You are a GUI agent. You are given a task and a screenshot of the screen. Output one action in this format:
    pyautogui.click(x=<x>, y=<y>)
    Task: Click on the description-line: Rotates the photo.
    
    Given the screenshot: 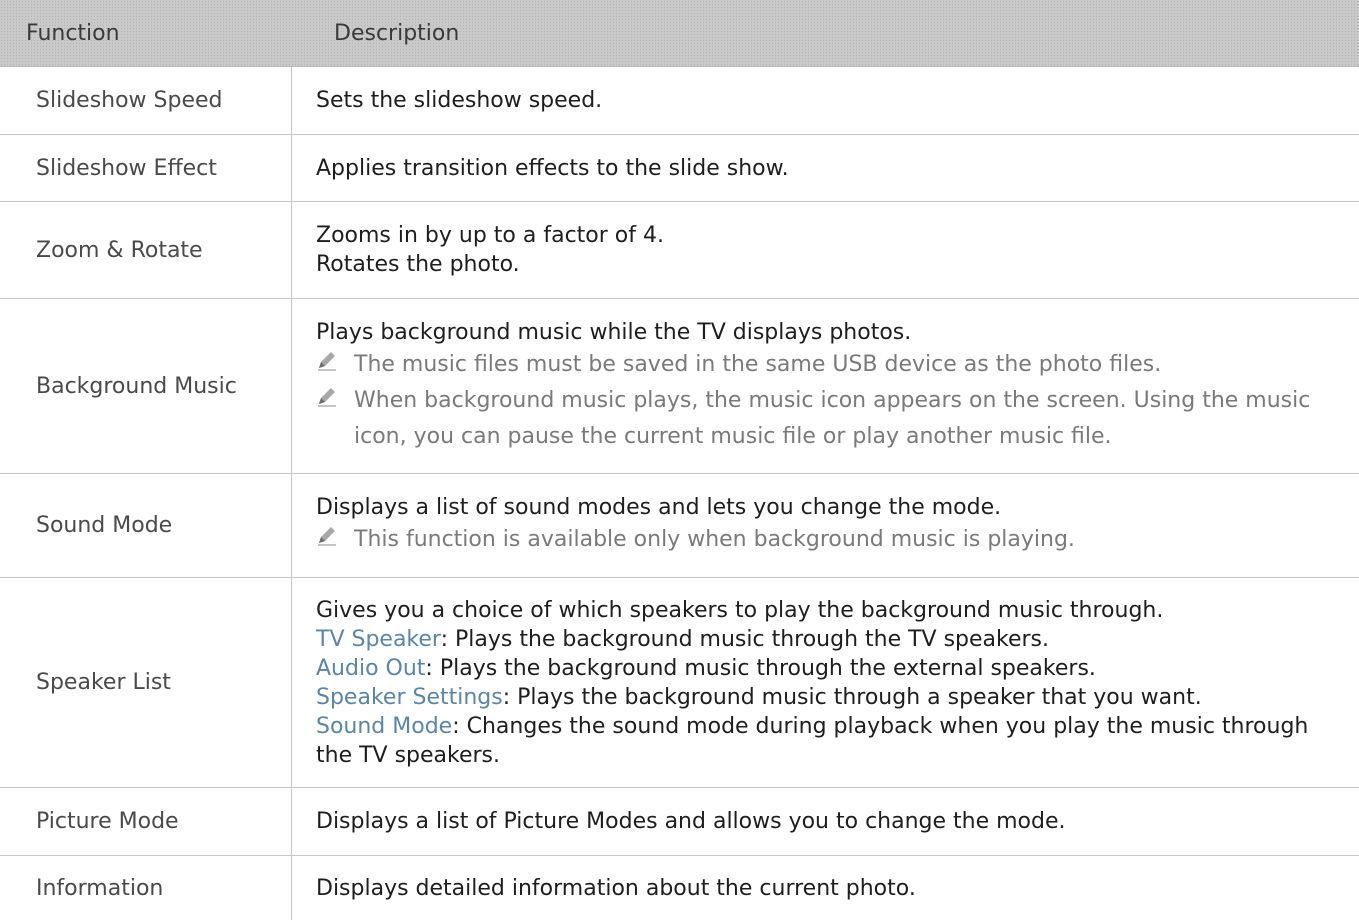 What is the action you would take?
    pyautogui.click(x=418, y=264)
    